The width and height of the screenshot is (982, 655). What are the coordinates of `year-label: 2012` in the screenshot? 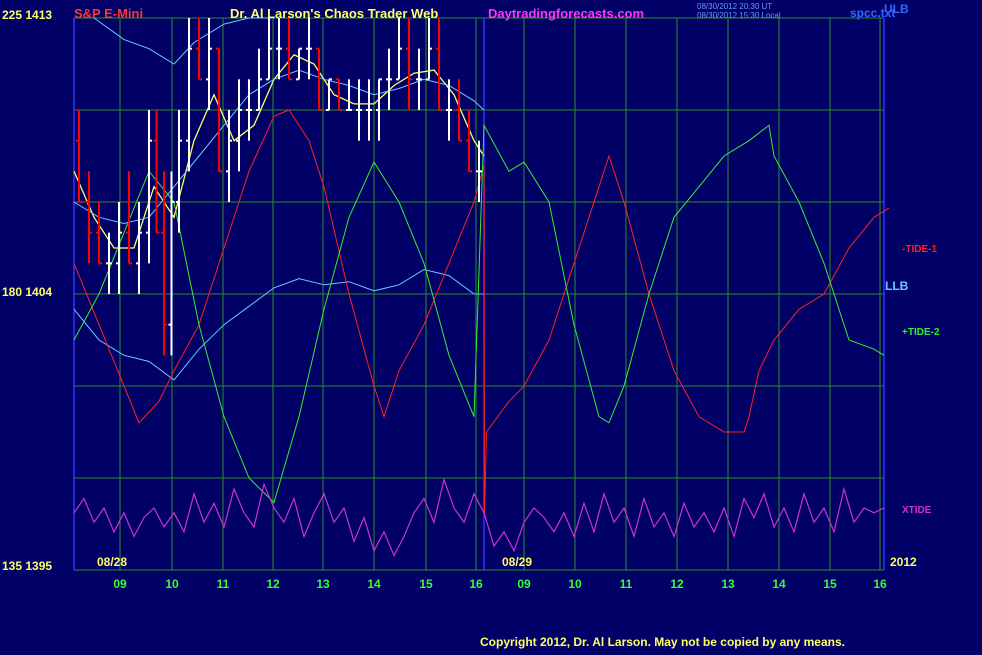 It's located at (903, 562).